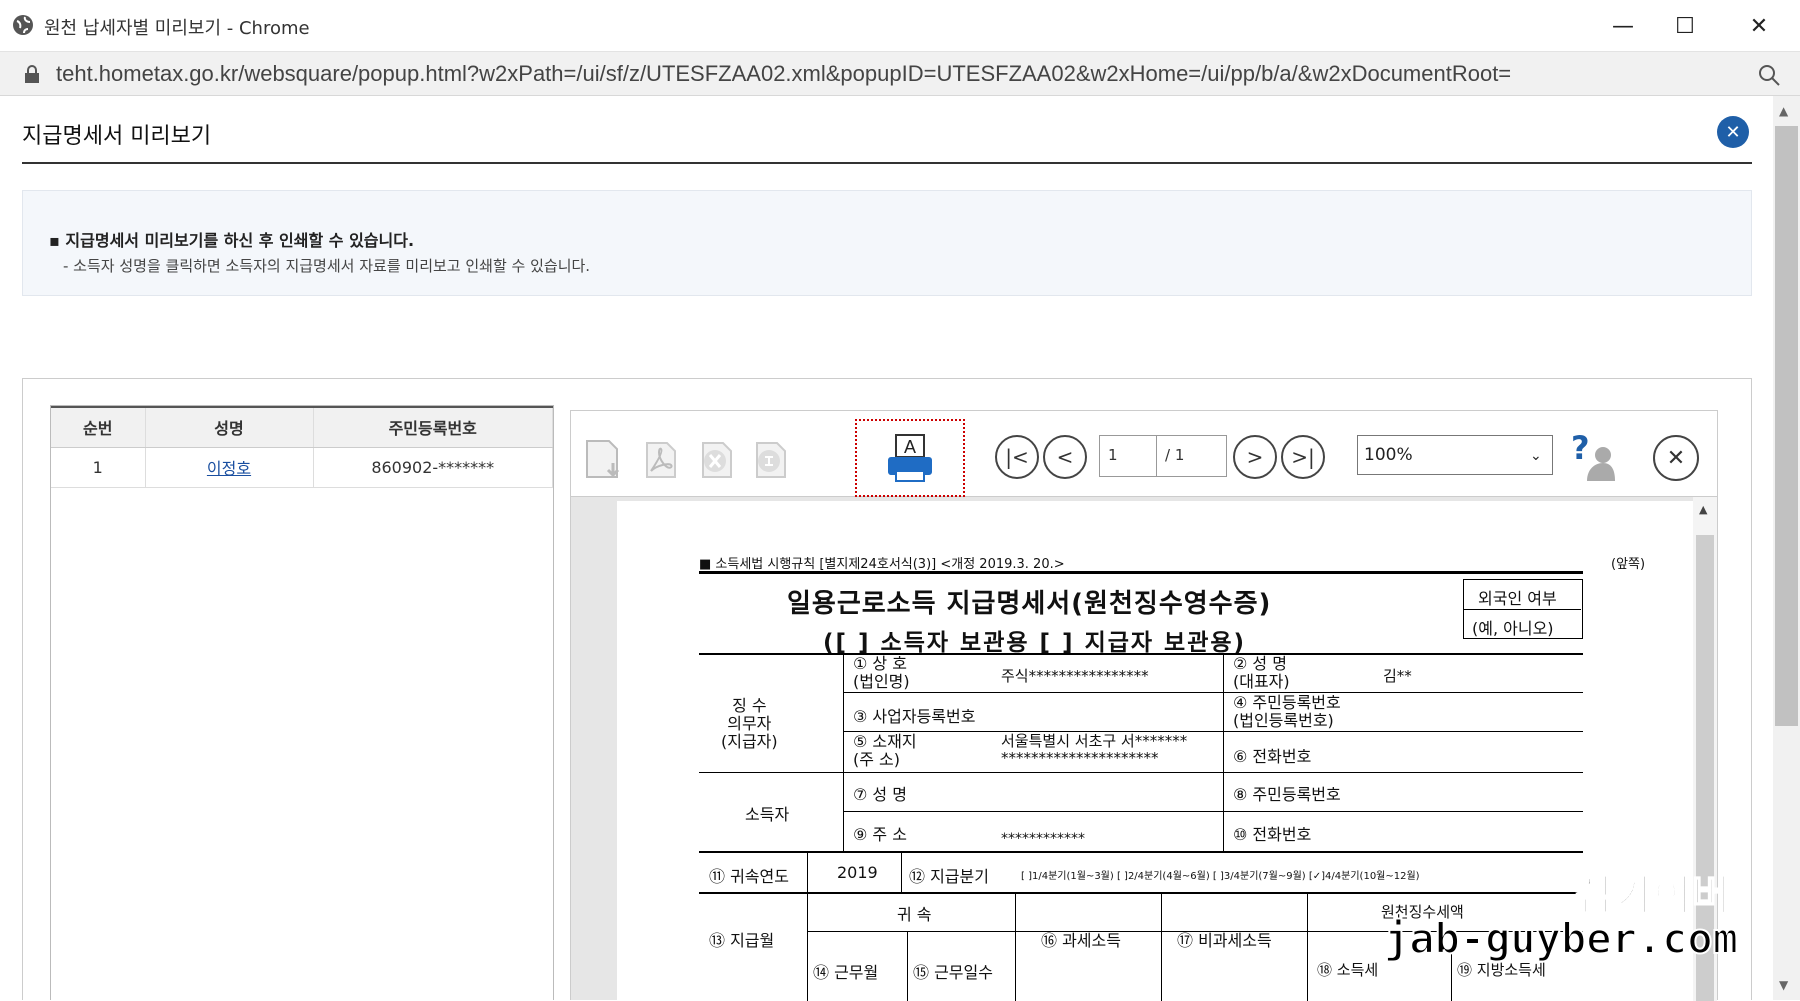 This screenshot has height=1001, width=1800. I want to click on field-earner-address: ⑨ 주 소, so click(880, 834).